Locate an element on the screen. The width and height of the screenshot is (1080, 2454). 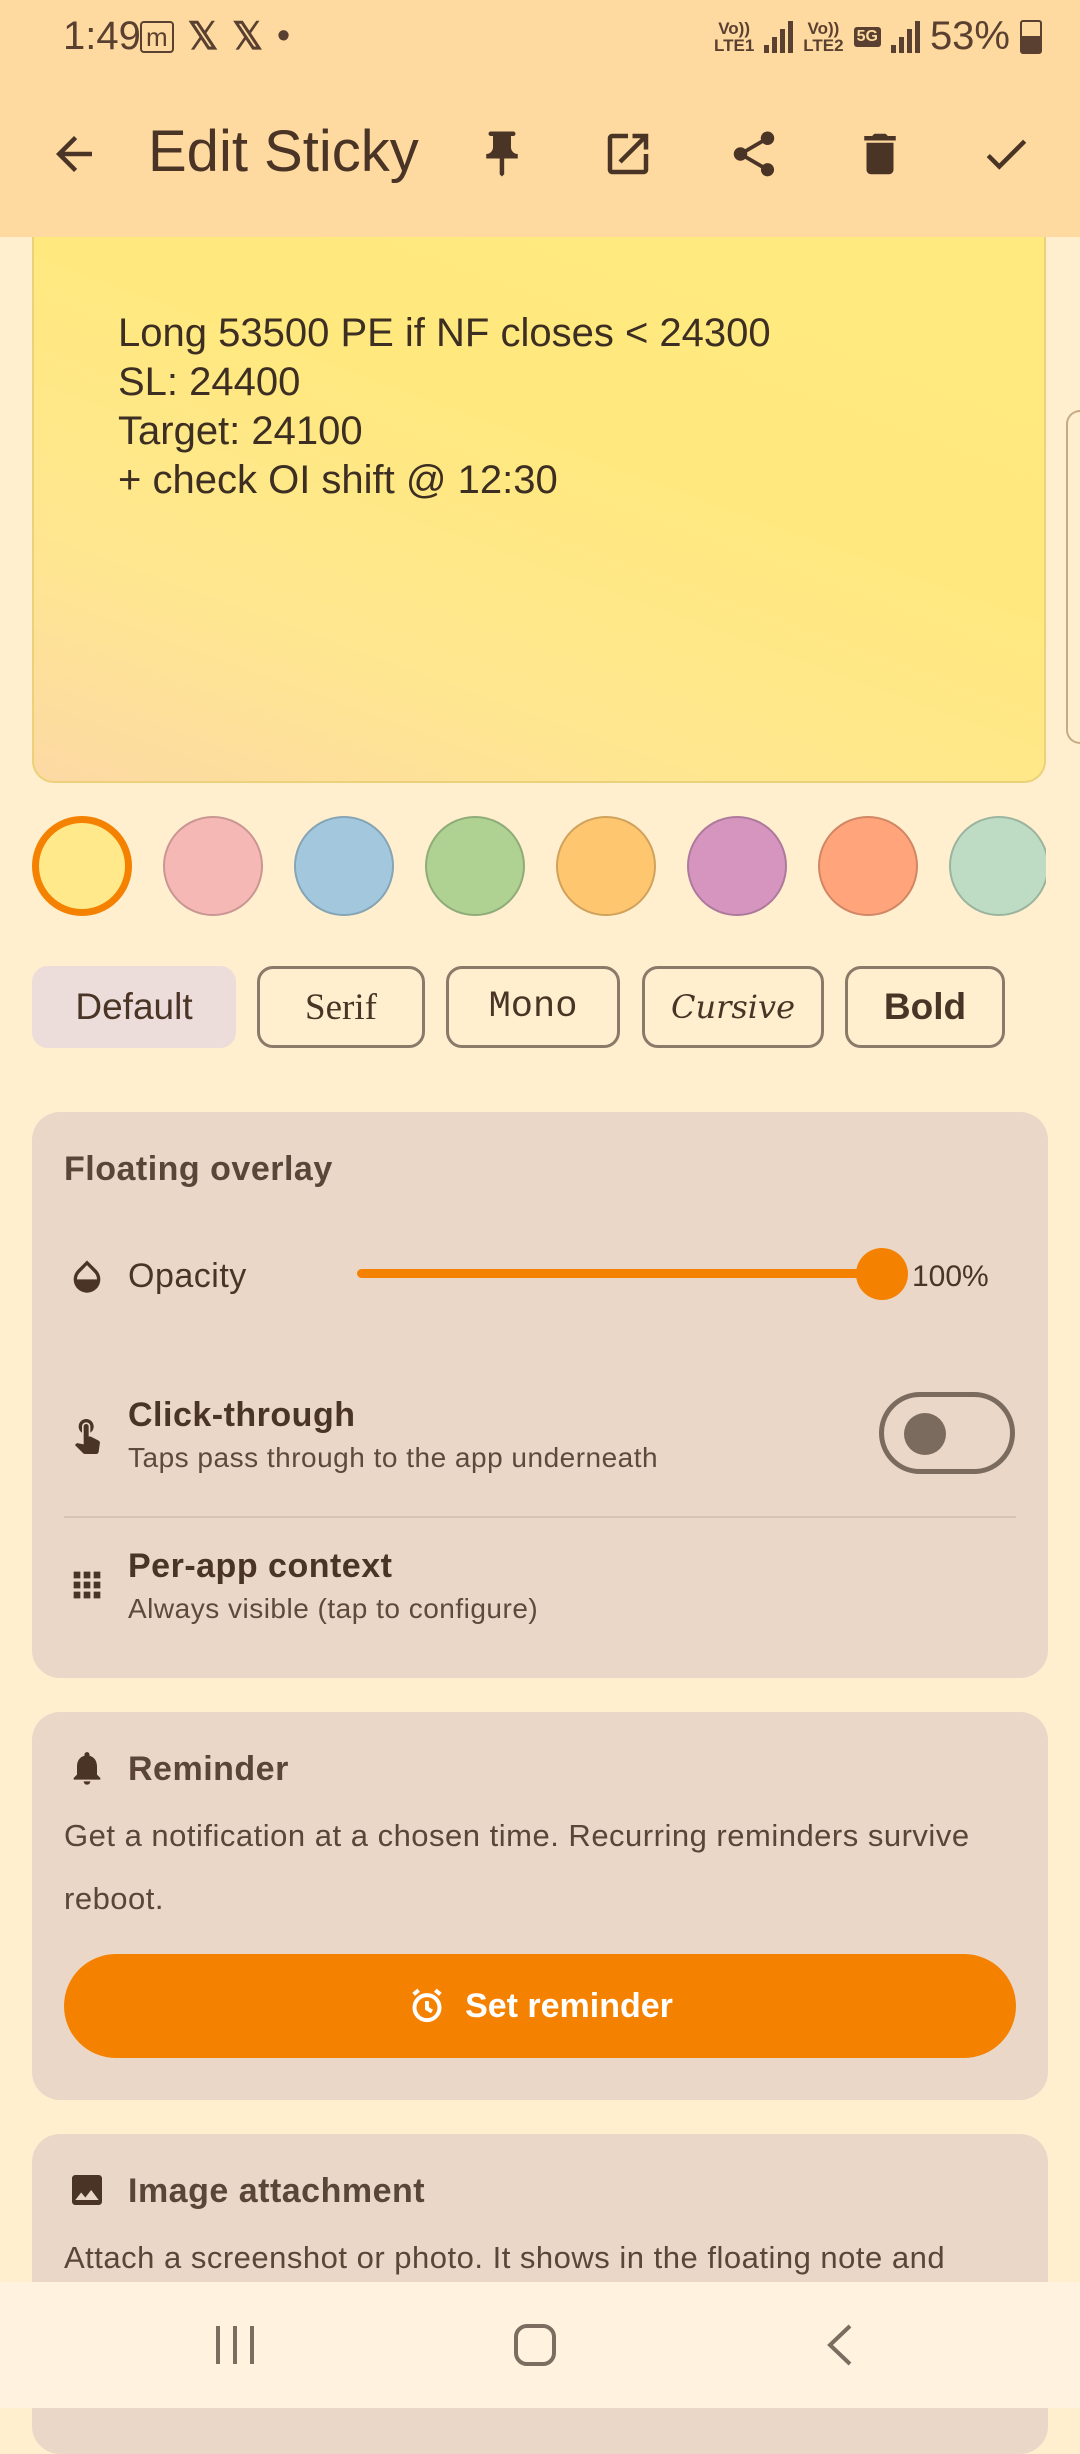
font-chip-cursive: Cursive is located at coordinates (733, 1007).